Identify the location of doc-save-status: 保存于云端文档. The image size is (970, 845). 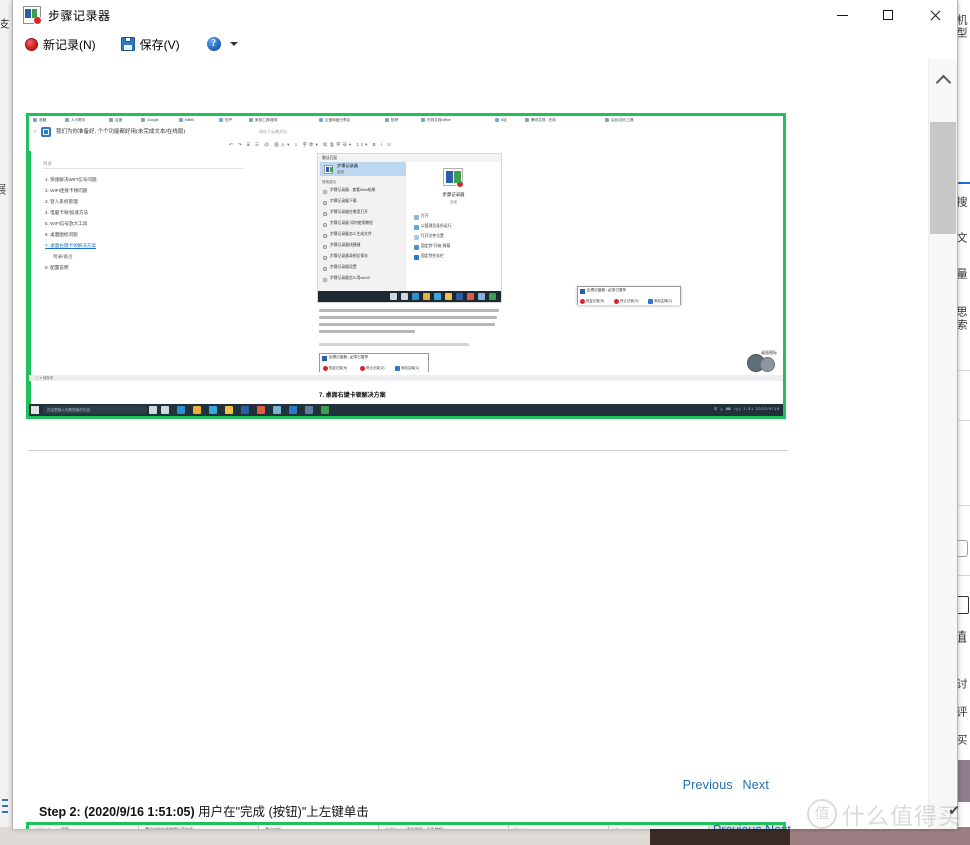
(273, 131).